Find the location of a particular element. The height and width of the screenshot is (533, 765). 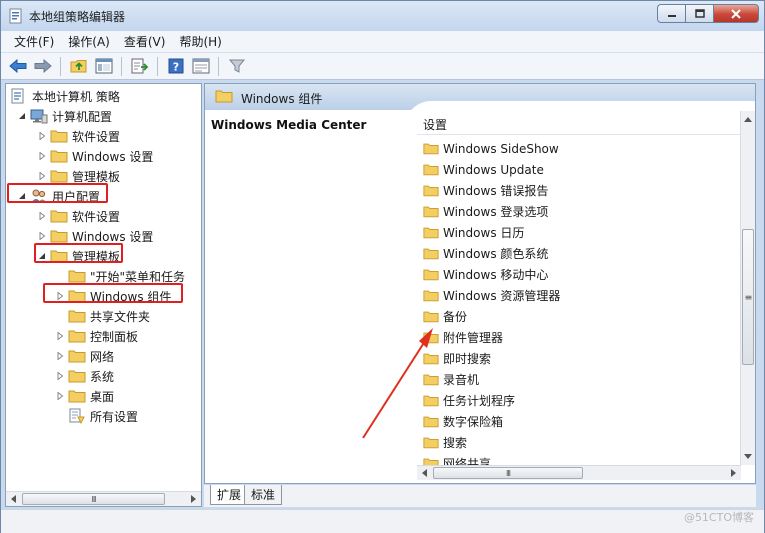

properties-button is located at coordinates (200, 66).